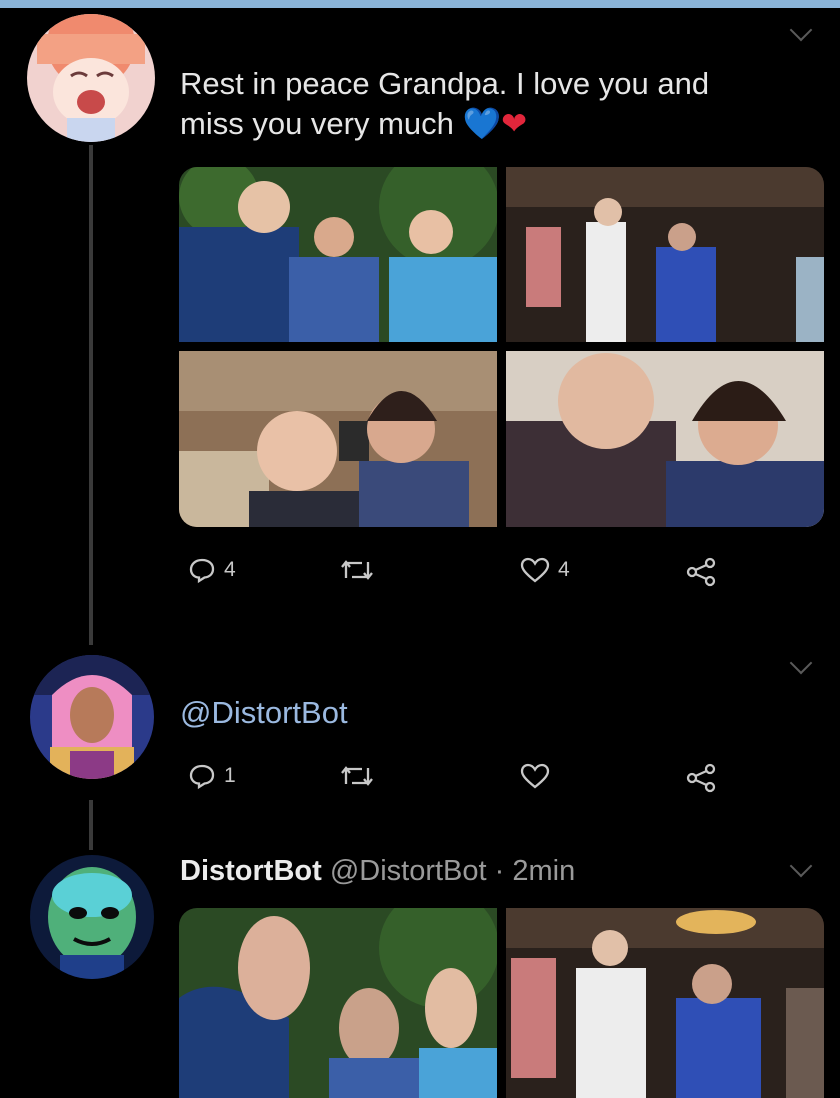 The width and height of the screenshot is (840, 1098). I want to click on tweet-actions: 1, so click(460, 782).